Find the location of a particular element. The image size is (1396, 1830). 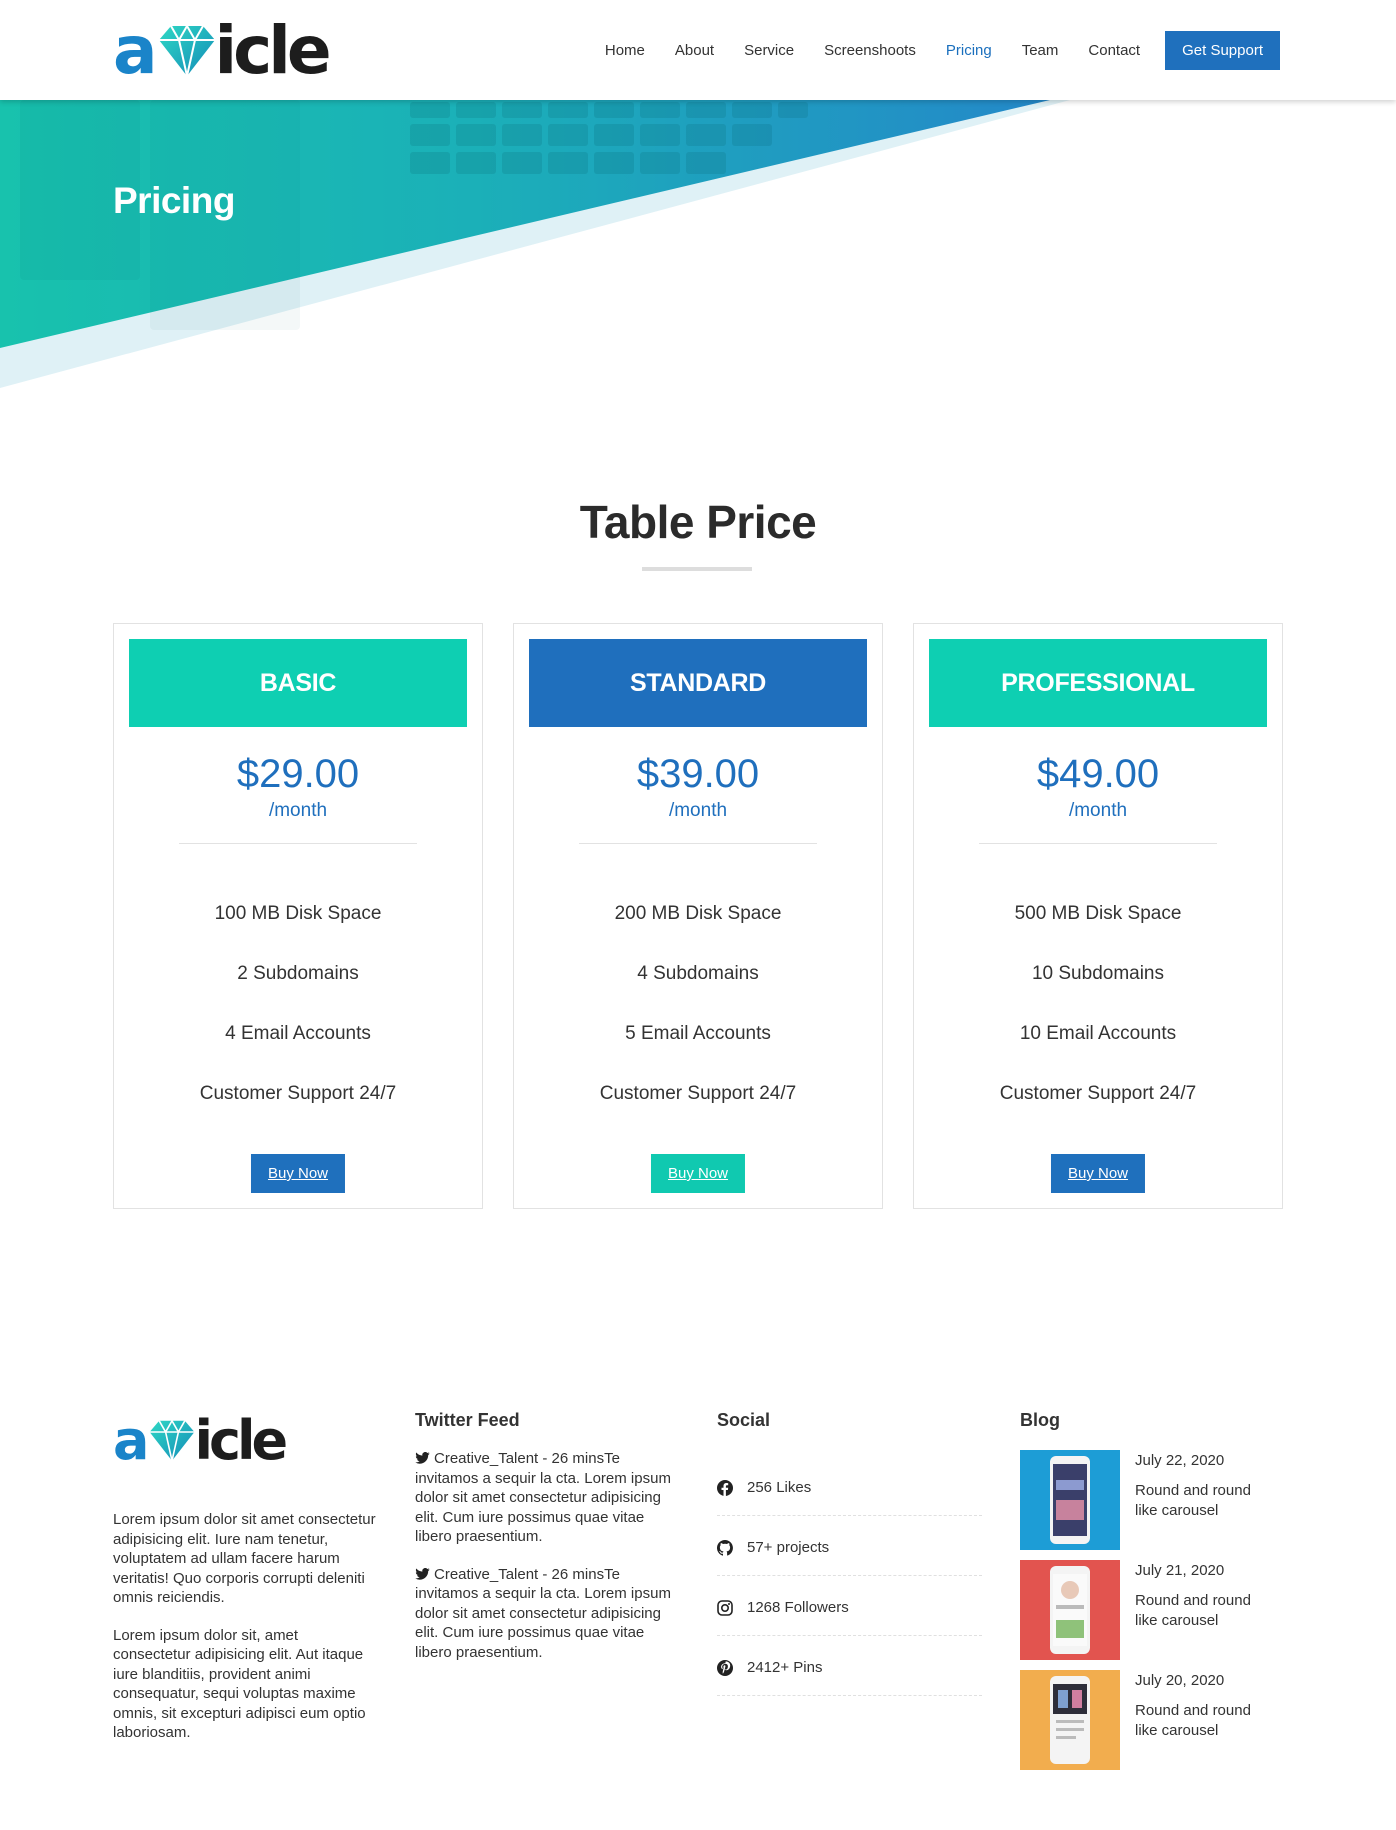

social-label: 256 Likes is located at coordinates (779, 1487).